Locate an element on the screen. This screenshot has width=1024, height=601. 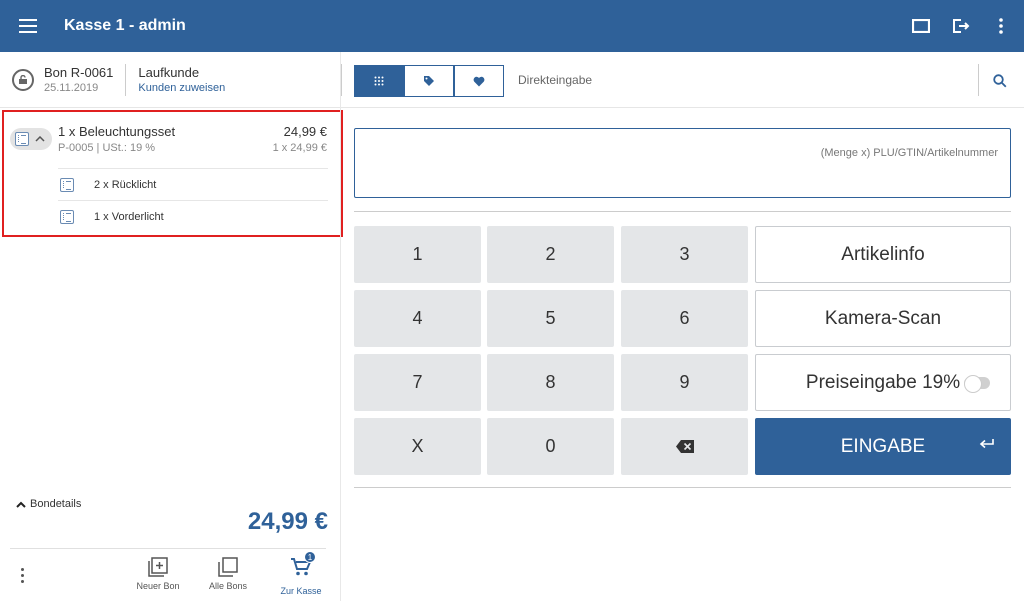
customer-name: Laufkunde is located at coordinates (169, 72).